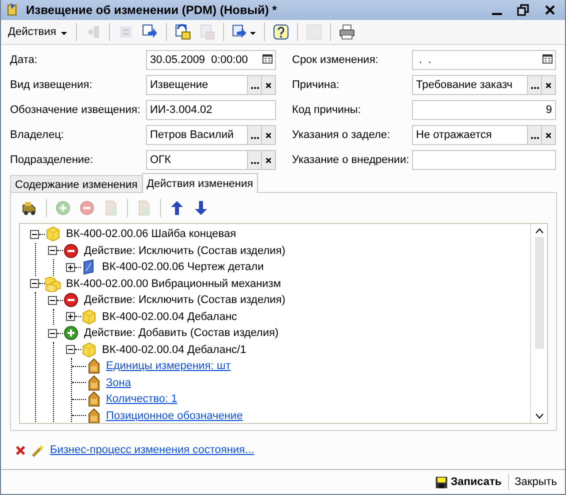 This screenshot has height=495, width=566. What do you see at coordinates (152, 10) in the screenshot?
I see `window-title: Извещение об изменении (PDM) (Новый) *` at bounding box center [152, 10].